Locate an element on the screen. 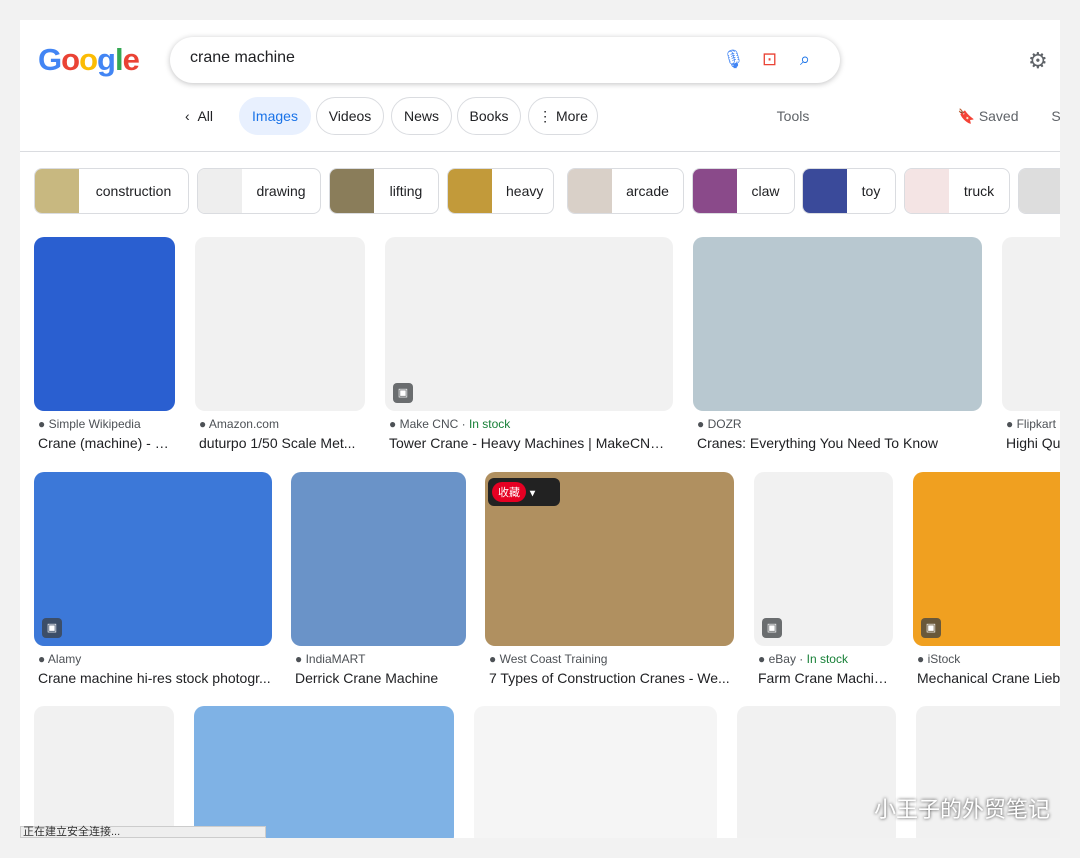 This screenshot has height=858, width=1080. result-source: ● West Coast Training is located at coordinates (611, 659).